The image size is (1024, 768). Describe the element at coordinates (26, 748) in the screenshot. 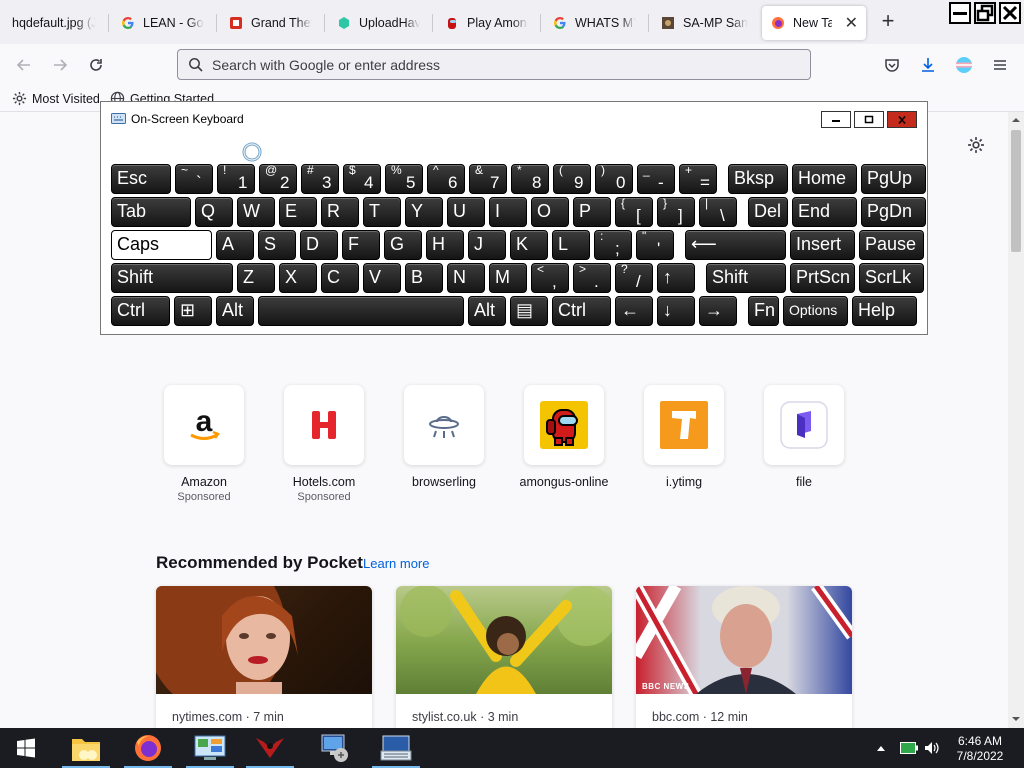

I see `start-button` at that location.